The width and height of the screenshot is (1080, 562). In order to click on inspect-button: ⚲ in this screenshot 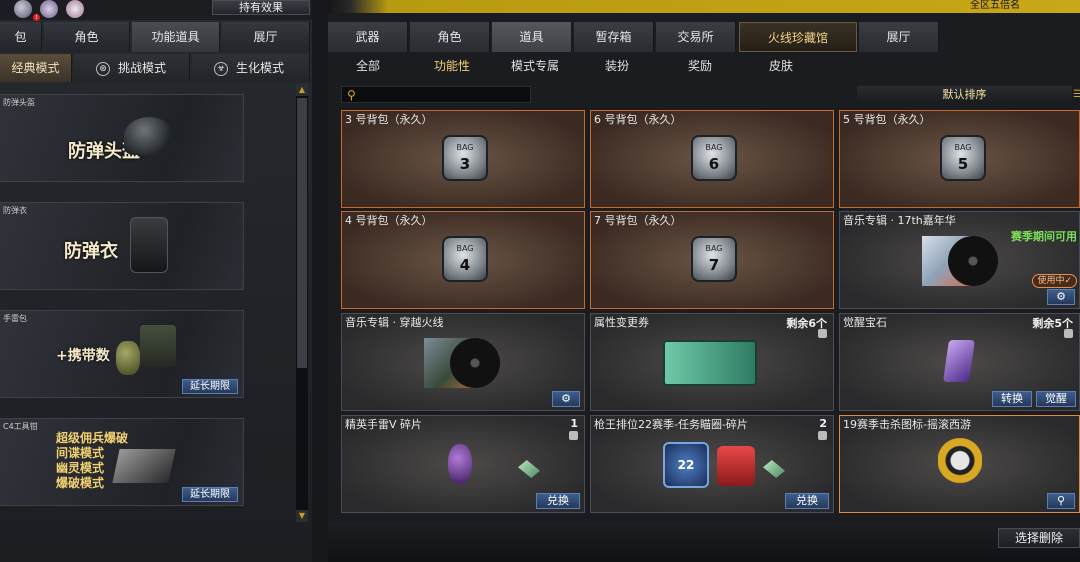, I will do `click(1061, 501)`.